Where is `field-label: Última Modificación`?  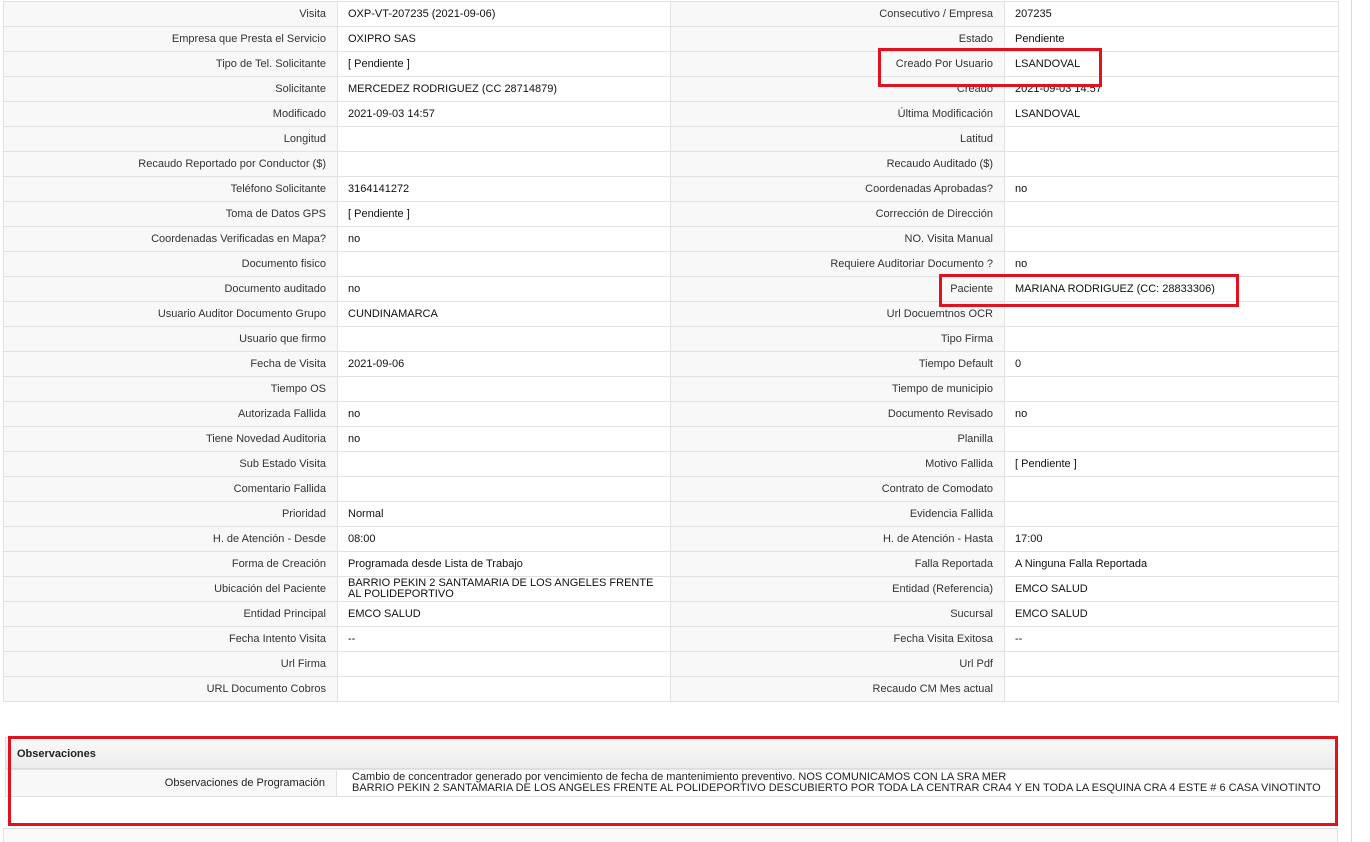
field-label: Última Modificación is located at coordinates (837, 114).